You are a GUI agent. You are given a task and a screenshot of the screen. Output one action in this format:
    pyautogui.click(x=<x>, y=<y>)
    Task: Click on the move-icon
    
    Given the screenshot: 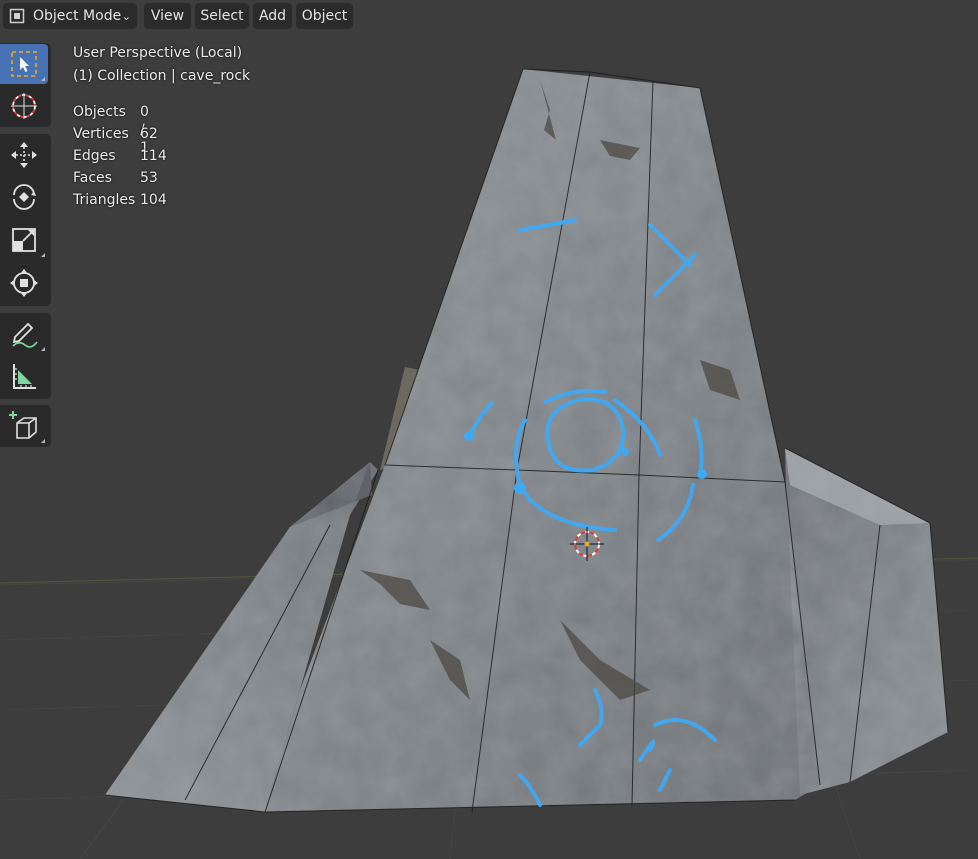 What is the action you would take?
    pyautogui.click(x=24, y=155)
    